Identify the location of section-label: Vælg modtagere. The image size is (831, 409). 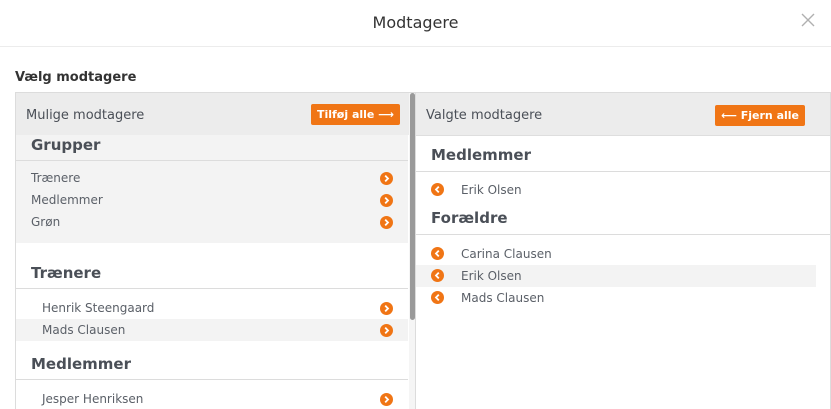
(76, 77).